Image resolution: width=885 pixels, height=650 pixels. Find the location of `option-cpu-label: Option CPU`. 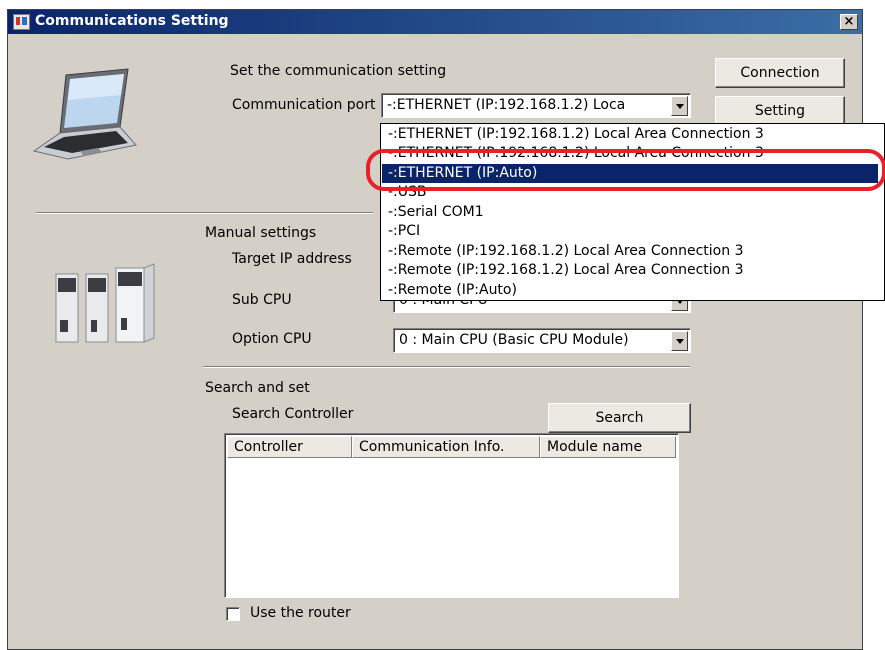

option-cpu-label: Option CPU is located at coordinates (272, 339).